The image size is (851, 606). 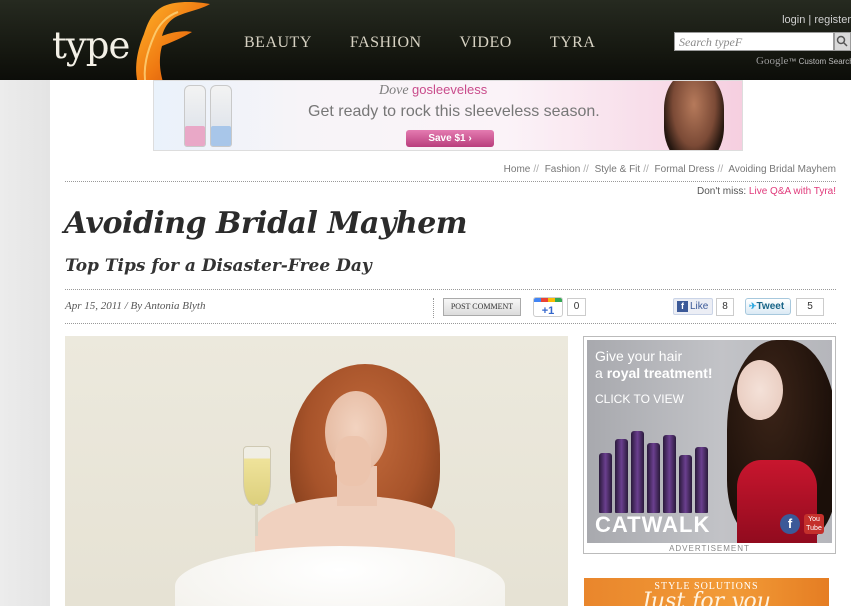 I want to click on ad-brand: Dove gosleeveless, so click(x=433, y=90).